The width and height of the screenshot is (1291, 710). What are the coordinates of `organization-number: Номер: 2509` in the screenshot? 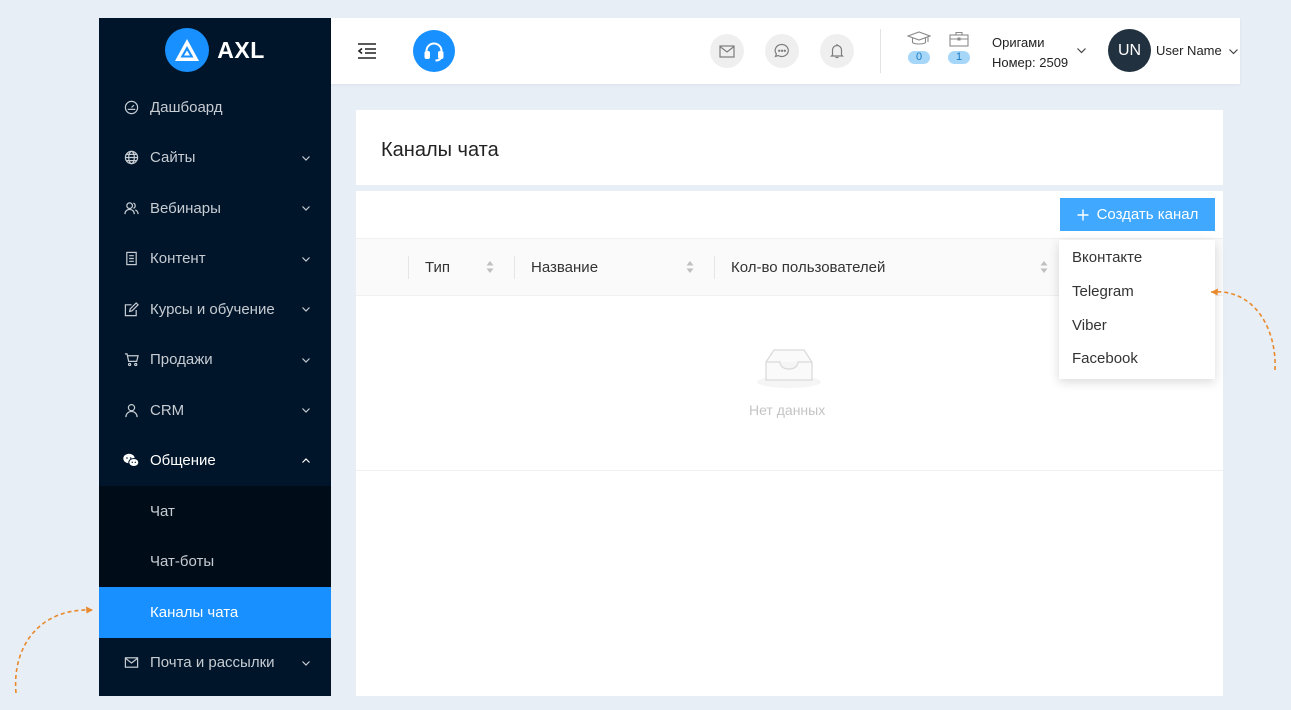 It's located at (1030, 62).